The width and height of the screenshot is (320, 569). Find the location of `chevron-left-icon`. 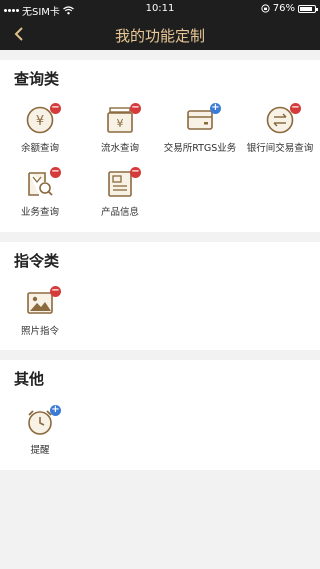

chevron-left-icon is located at coordinates (18, 34).